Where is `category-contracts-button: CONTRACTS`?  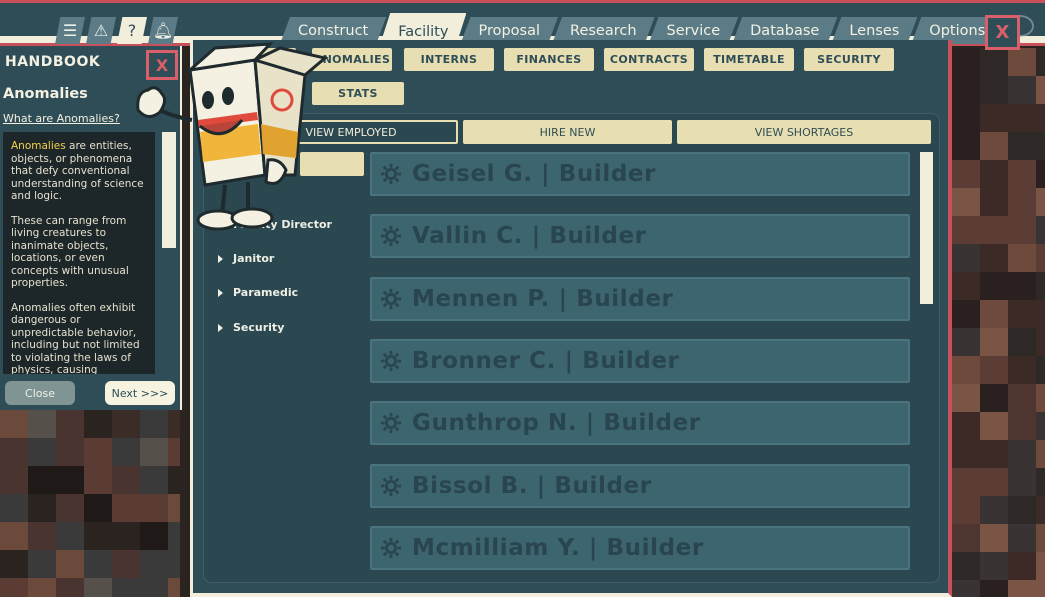 category-contracts-button: CONTRACTS is located at coordinates (649, 59).